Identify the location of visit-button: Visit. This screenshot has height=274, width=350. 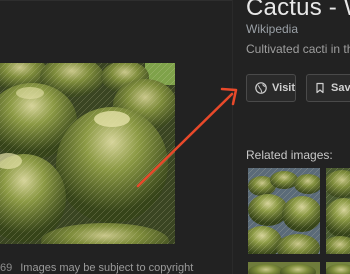
(271, 88).